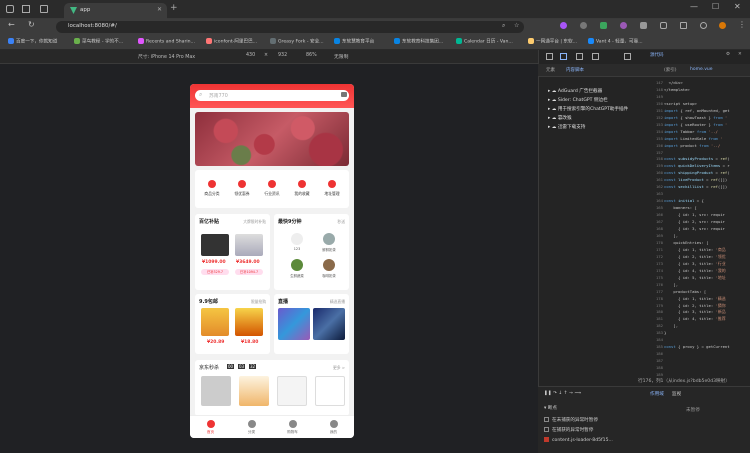 The width and height of the screenshot is (750, 453). Describe the element at coordinates (329, 242) in the screenshot. I see `seckill-item: 鲜鲜奶茶` at that location.